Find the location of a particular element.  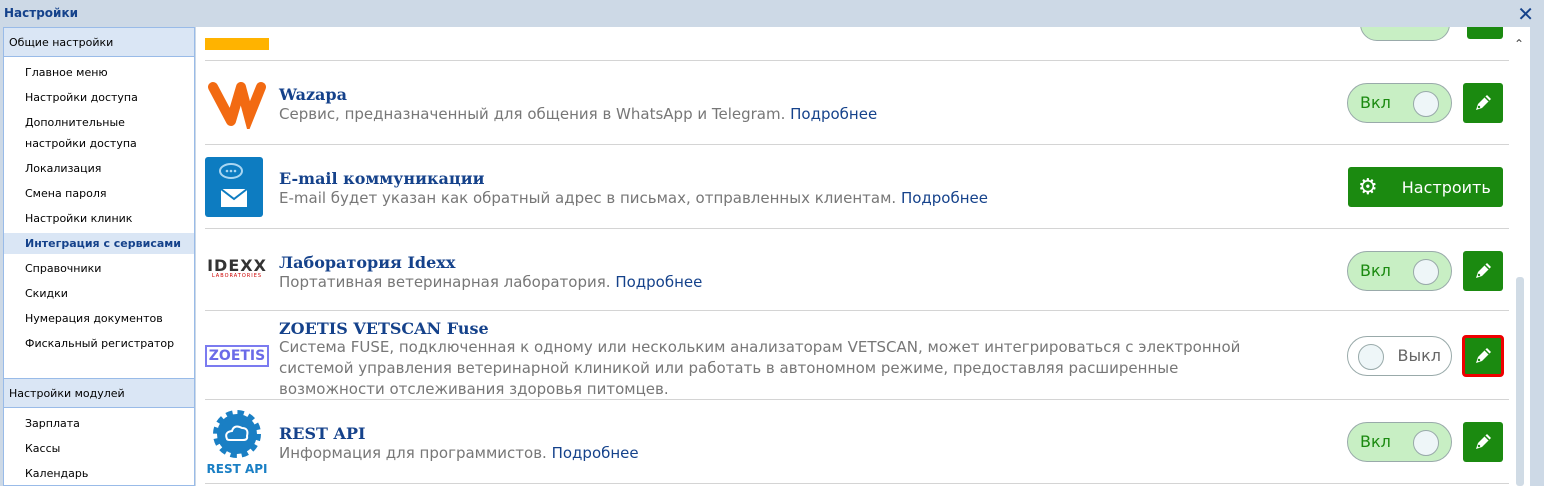

sidebar-item: Нумерация документов is located at coordinates (99, 318).